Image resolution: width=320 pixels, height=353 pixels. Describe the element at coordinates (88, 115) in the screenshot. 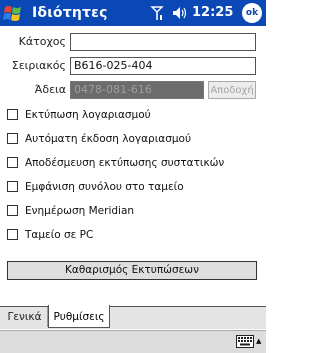

I see `option-label: Εκτύπωση λογαριασμού` at that location.